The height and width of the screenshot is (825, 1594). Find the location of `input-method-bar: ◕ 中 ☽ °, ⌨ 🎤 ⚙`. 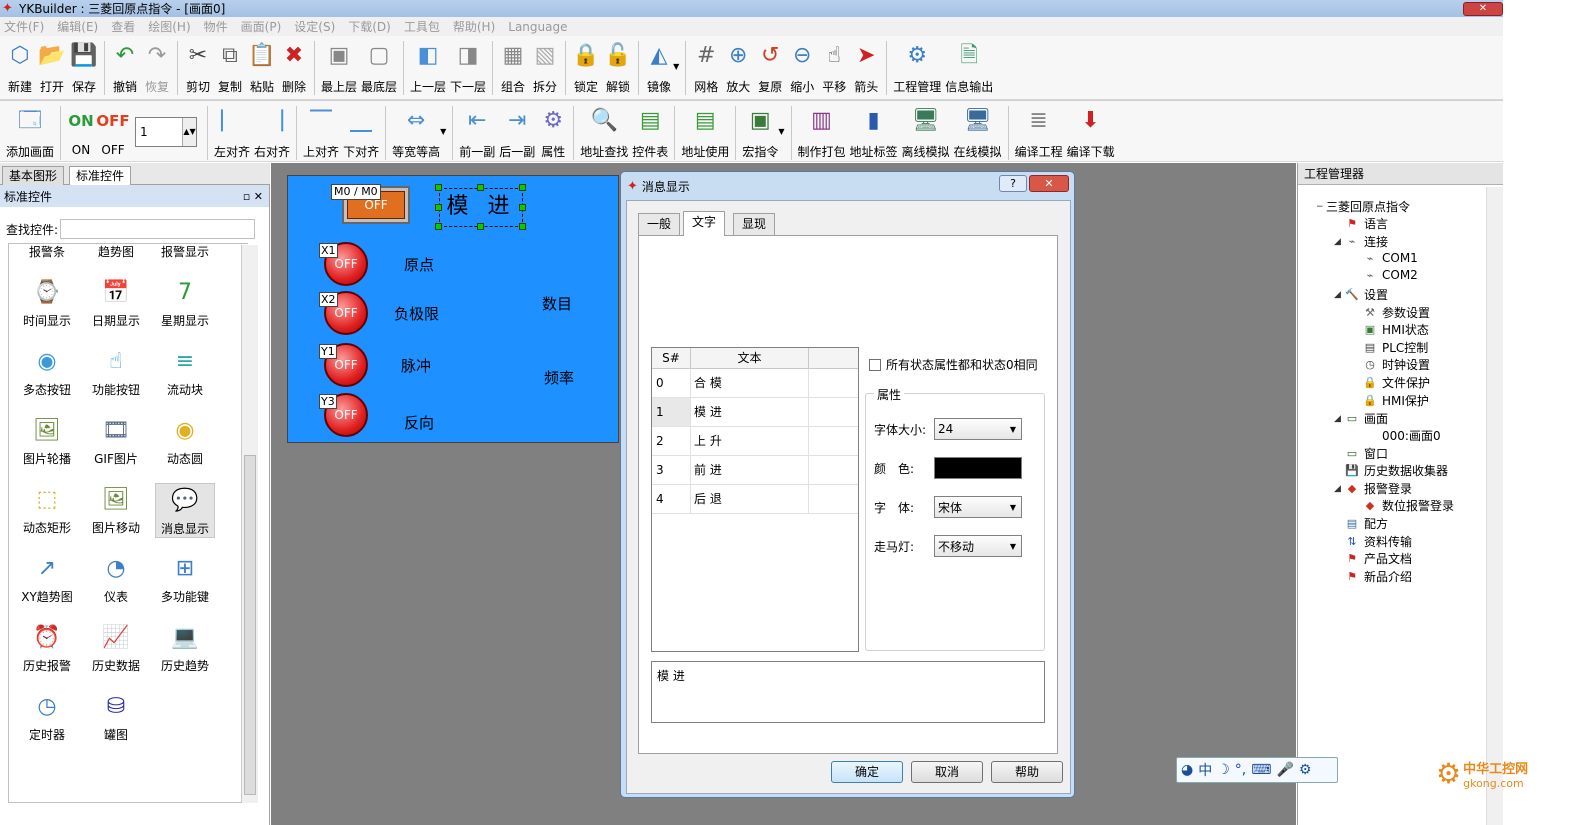

input-method-bar: ◕ 中 ☽ °, ⌨ 🎤 ⚙ is located at coordinates (1257, 770).